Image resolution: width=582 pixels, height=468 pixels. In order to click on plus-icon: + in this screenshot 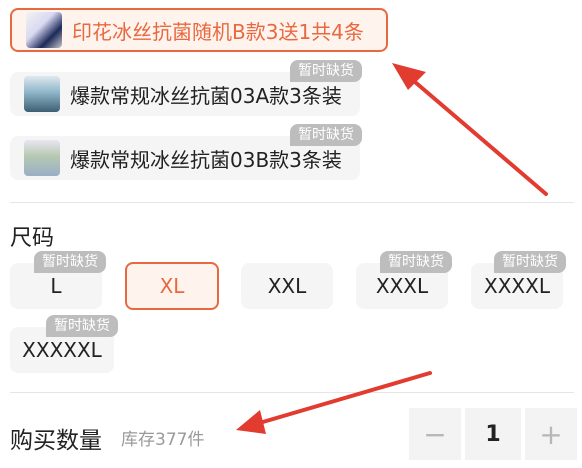, I will do `click(551, 434)`.